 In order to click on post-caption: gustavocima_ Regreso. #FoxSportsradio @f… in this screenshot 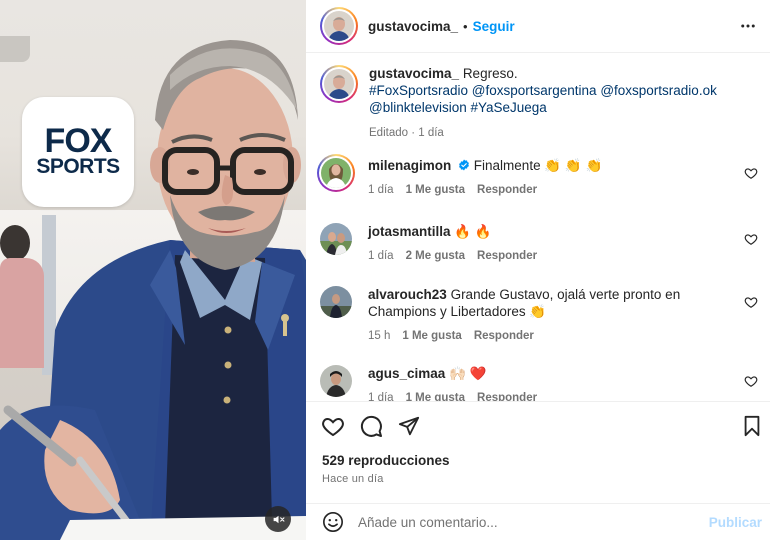, I will do `click(540, 103)`.